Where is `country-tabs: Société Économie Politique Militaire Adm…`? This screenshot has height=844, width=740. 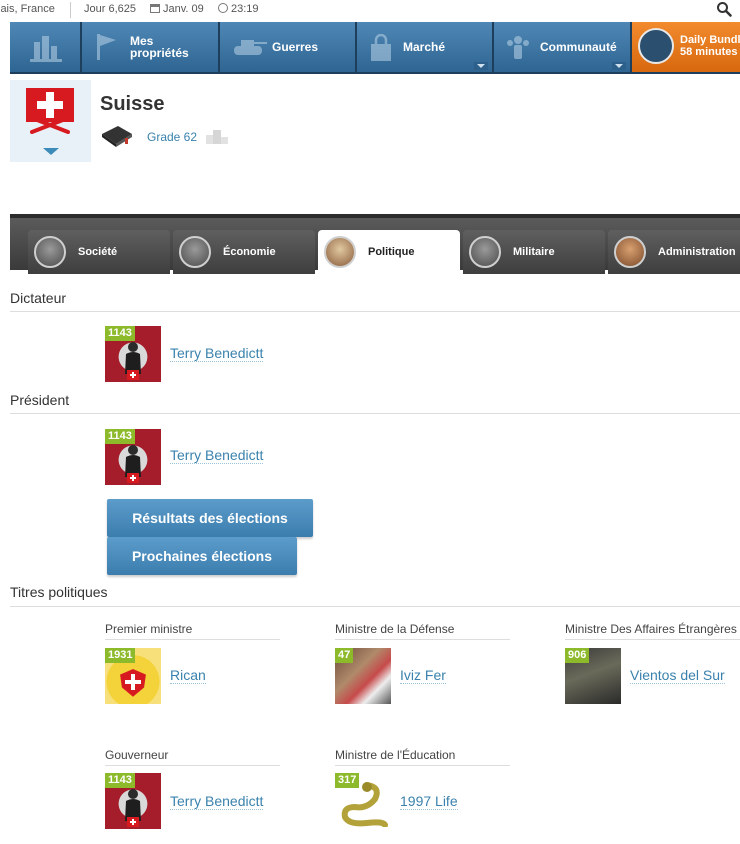
country-tabs: Société Économie Politique Militaire Adm… is located at coordinates (375, 244).